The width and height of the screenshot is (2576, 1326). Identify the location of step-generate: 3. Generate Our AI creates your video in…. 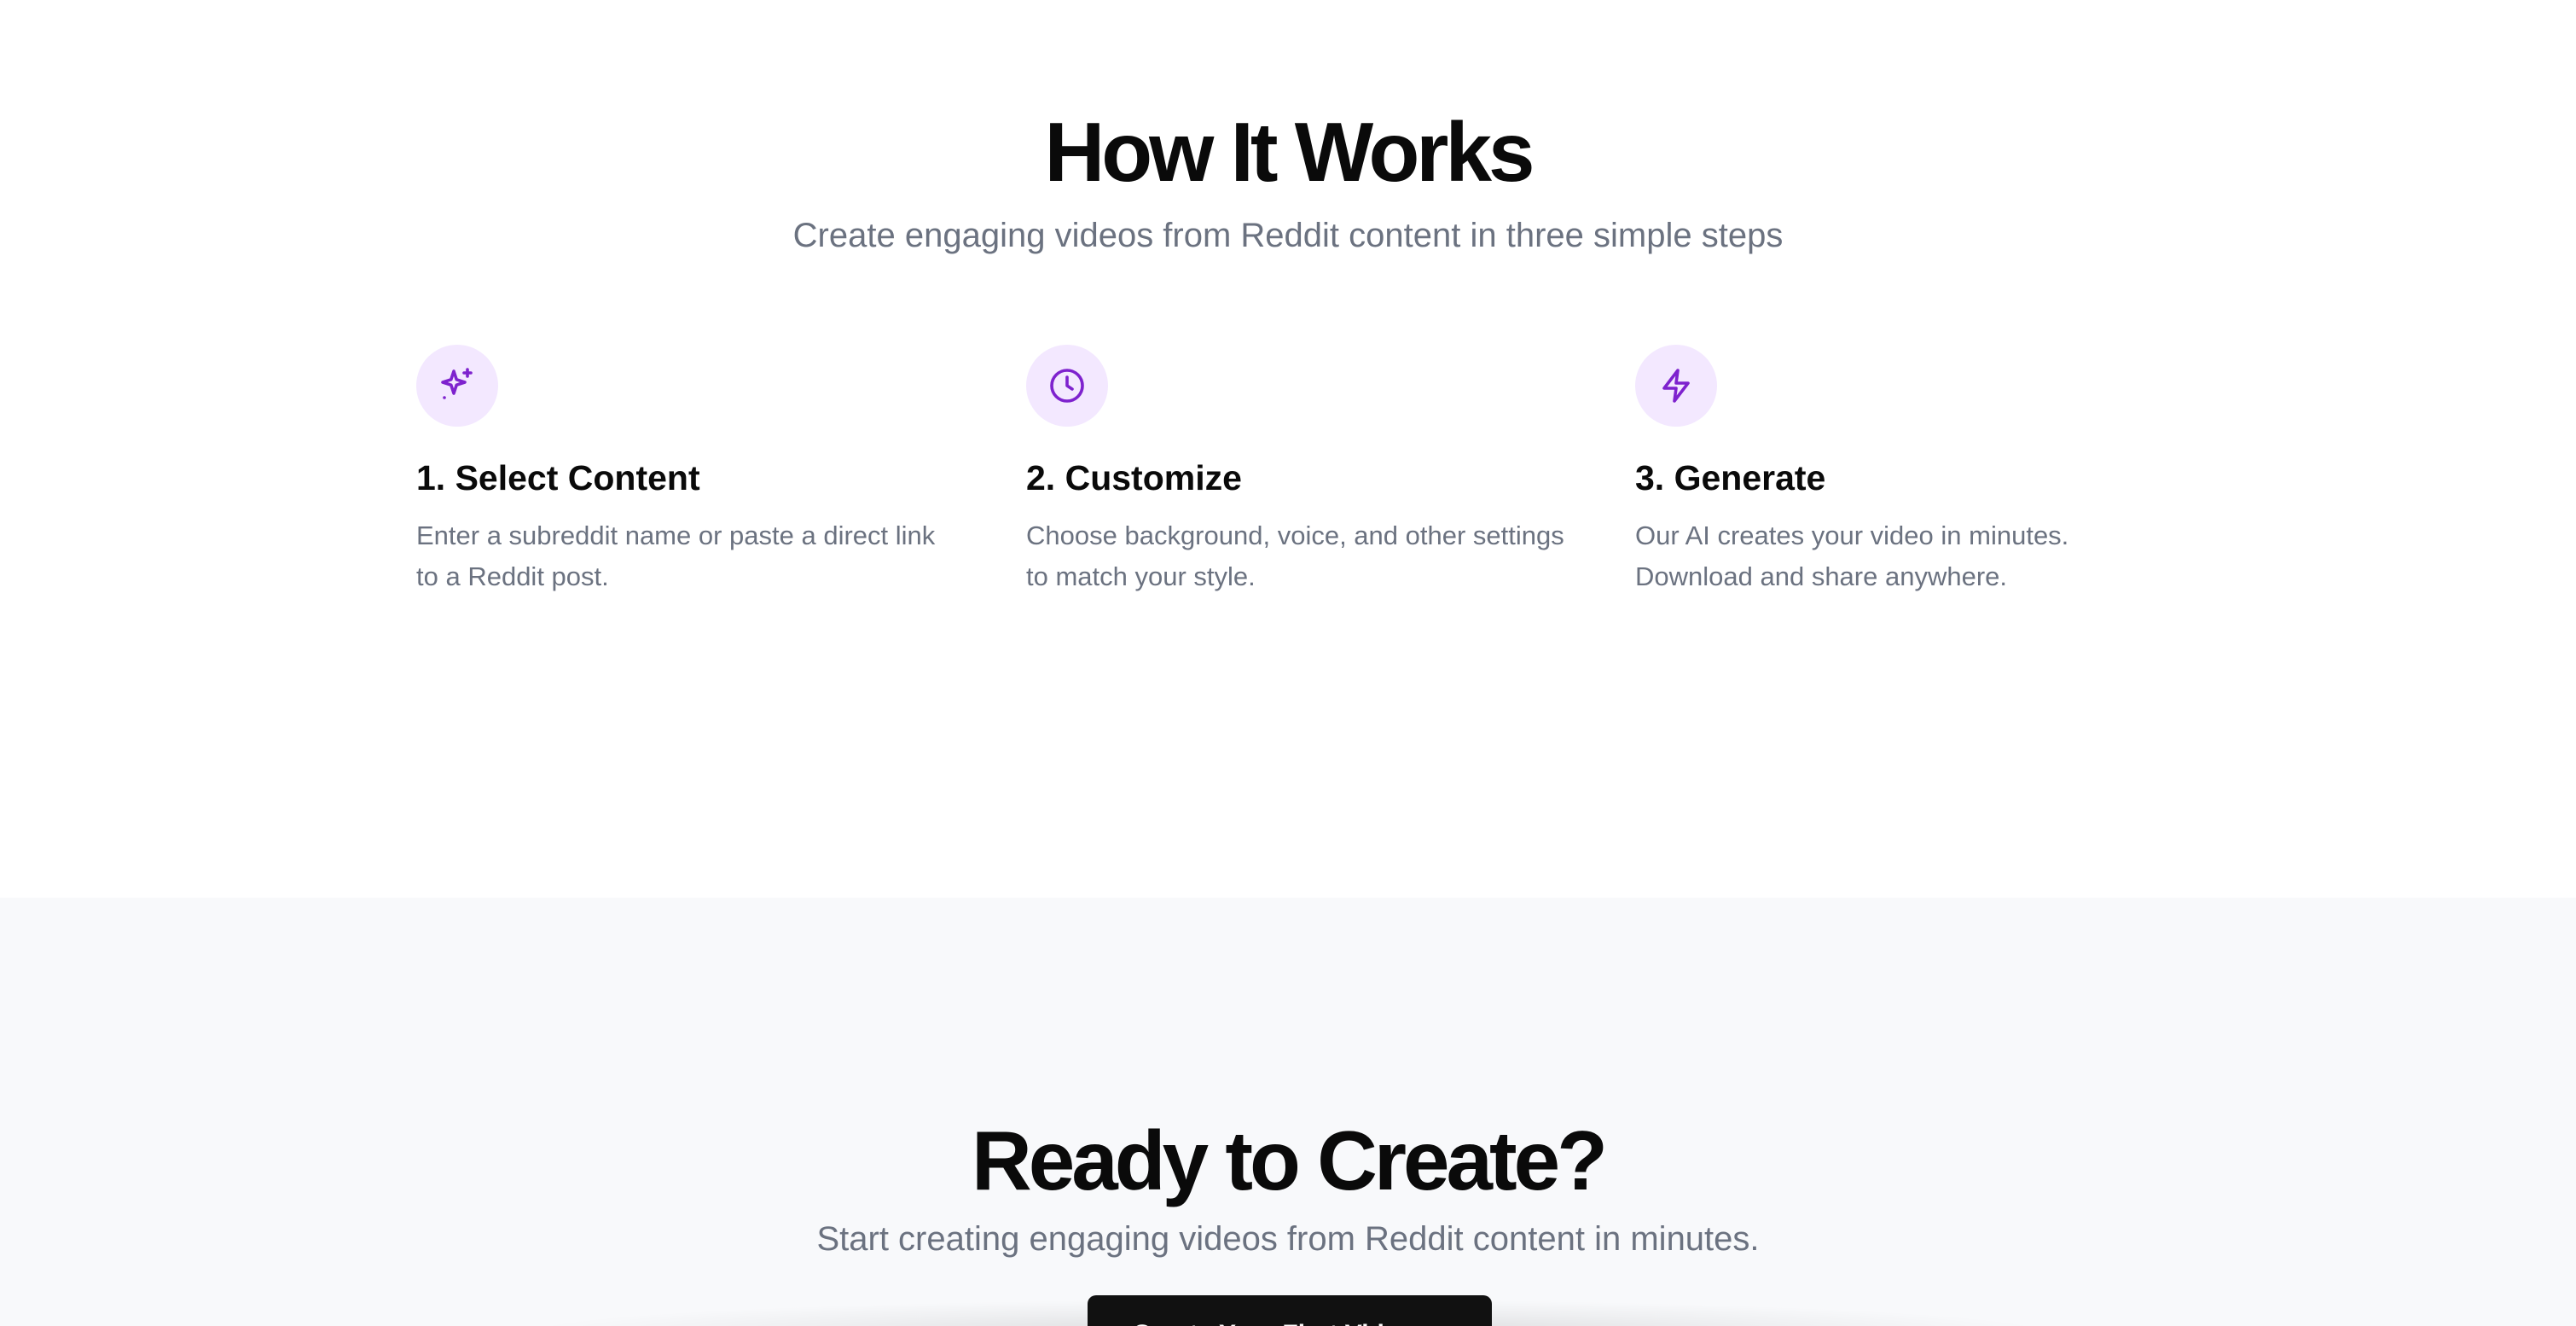
(1908, 468).